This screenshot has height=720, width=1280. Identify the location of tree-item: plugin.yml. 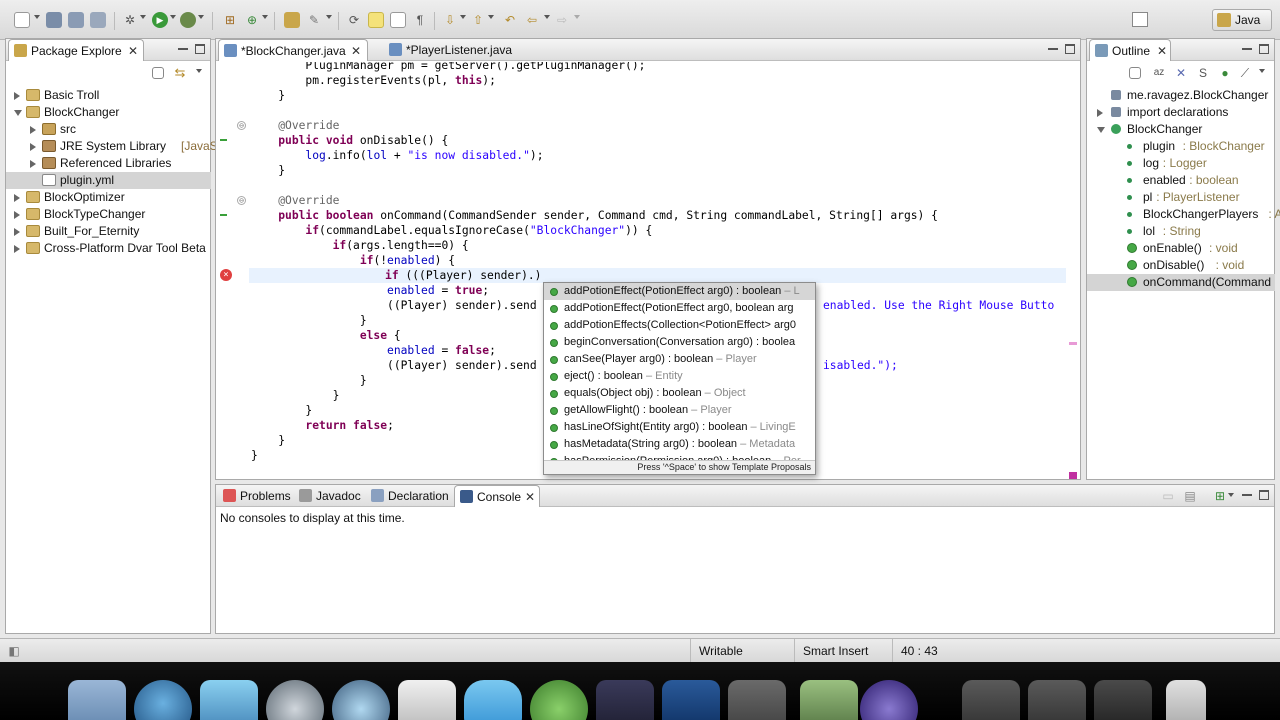
(108, 180).